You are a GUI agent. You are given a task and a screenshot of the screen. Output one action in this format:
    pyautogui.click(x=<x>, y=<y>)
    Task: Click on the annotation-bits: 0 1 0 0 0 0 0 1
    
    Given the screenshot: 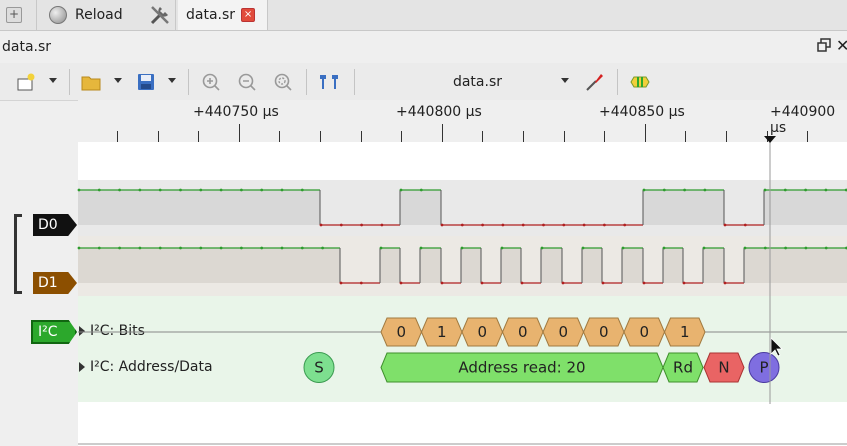 What is the action you would take?
    pyautogui.click(x=543, y=332)
    